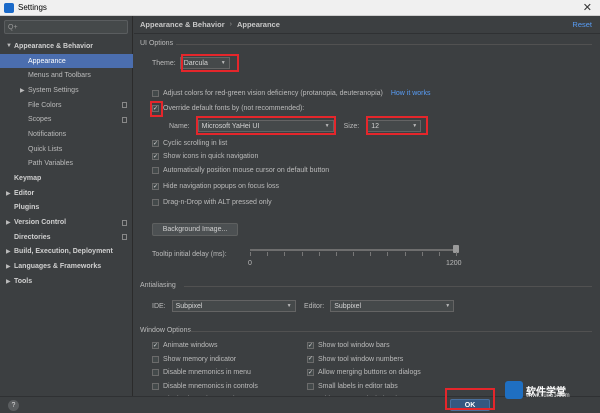 The width and height of the screenshot is (600, 413). What do you see at coordinates (66, 281) in the screenshot?
I see `sidebar-item: ▶ Tools` at bounding box center [66, 281].